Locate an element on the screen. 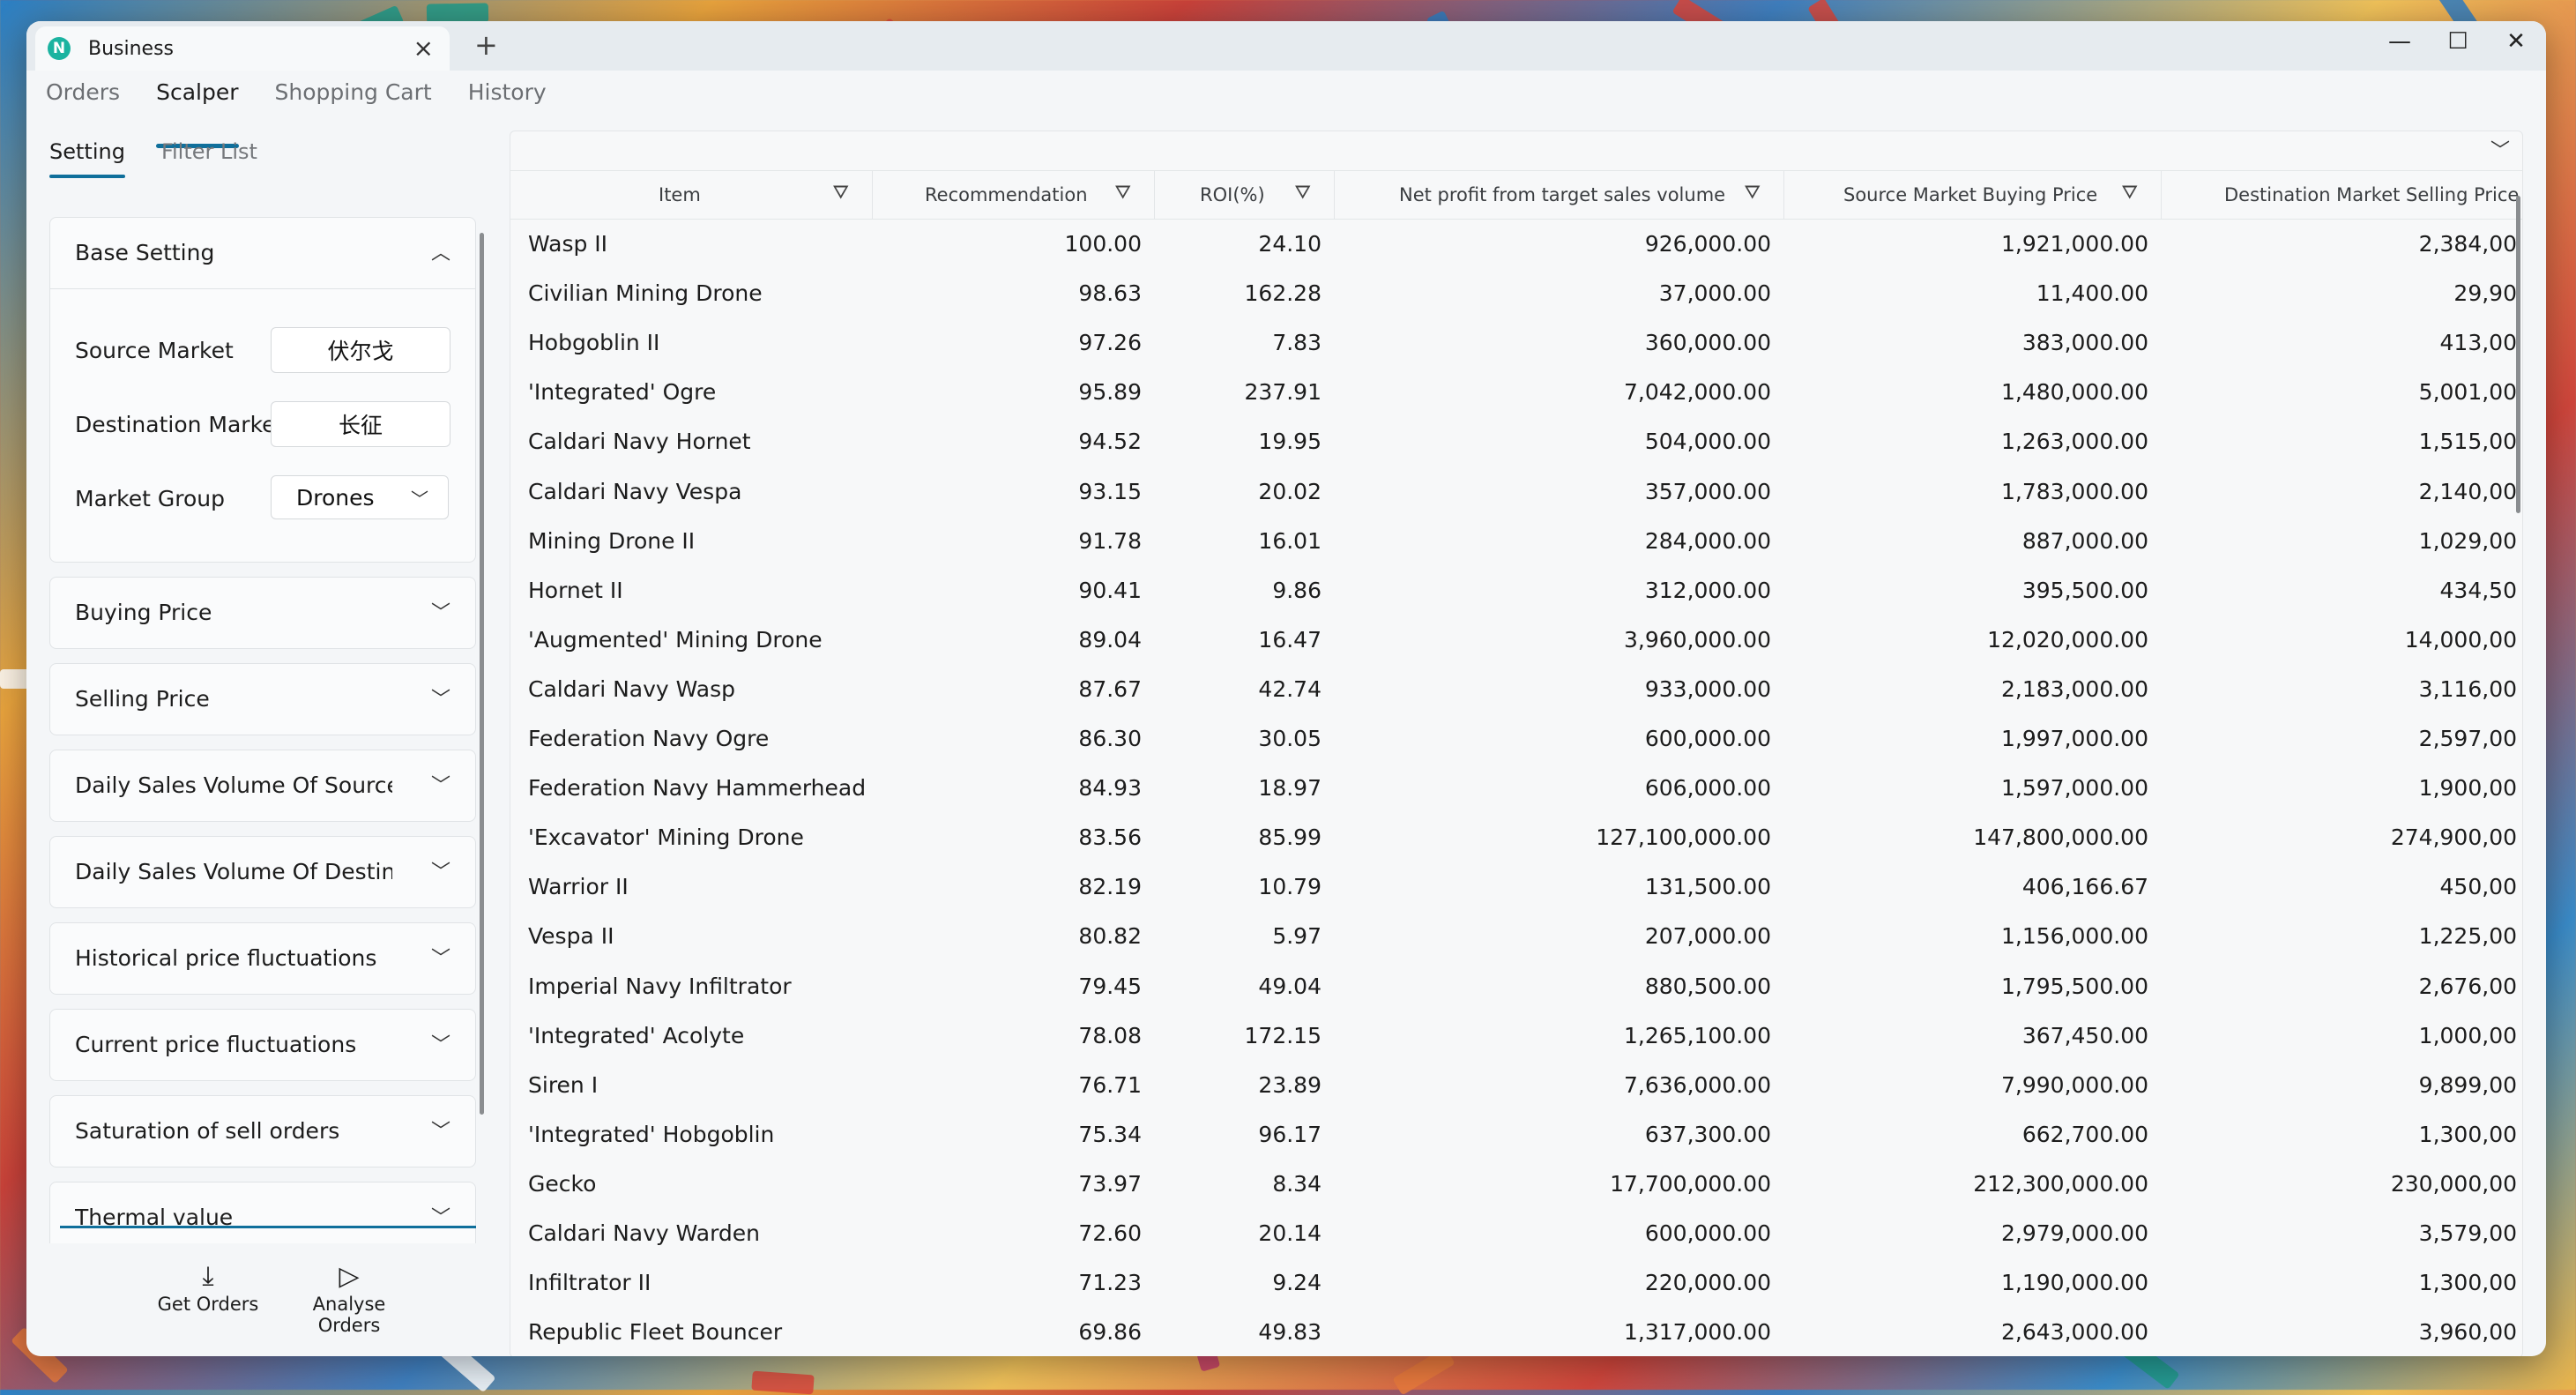 The image size is (2576, 1395). cell-roi: 49.83 is located at coordinates (1290, 1332).